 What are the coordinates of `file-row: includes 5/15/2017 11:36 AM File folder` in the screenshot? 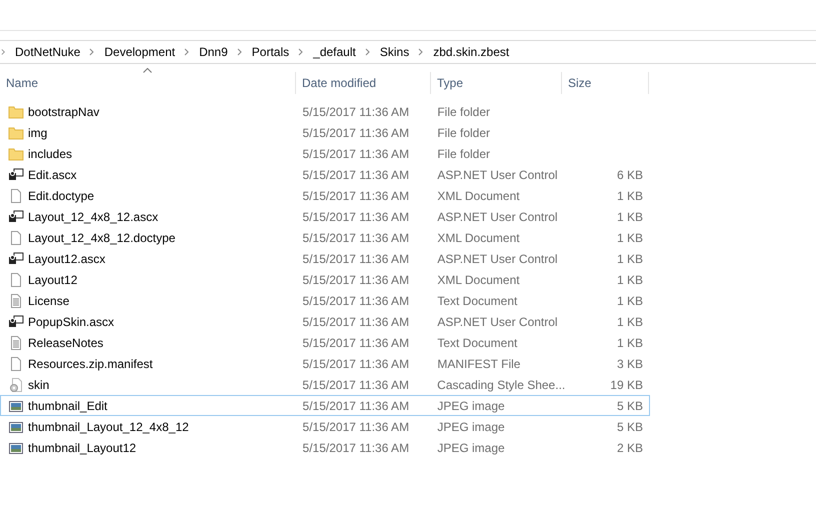 It's located at (325, 153).